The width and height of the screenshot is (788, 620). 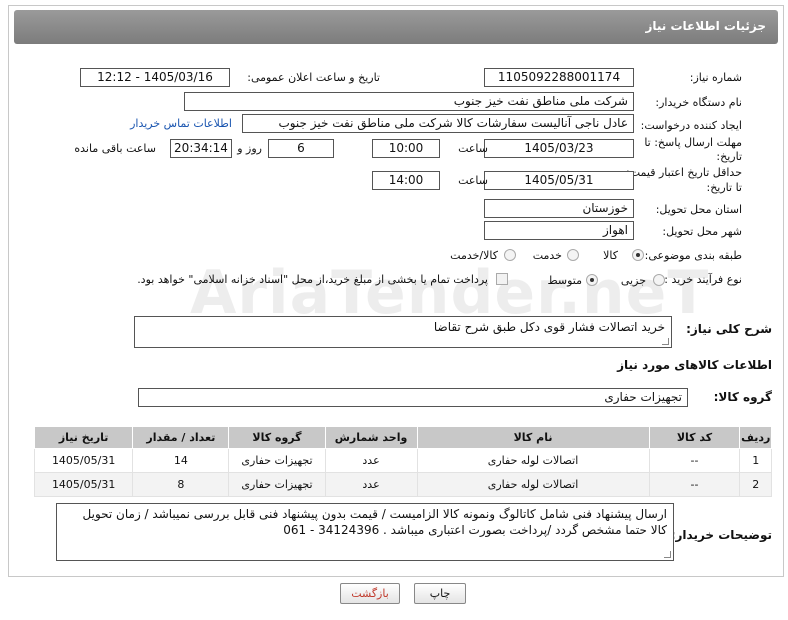 I want to click on remaining-label: ساعت باقی مانده, so click(x=115, y=148).